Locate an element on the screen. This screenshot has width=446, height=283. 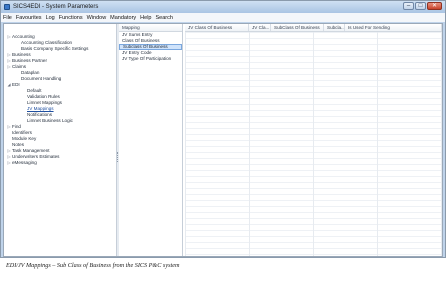
mapping-item: JV Type Of Participation is located at coordinates (150, 59).